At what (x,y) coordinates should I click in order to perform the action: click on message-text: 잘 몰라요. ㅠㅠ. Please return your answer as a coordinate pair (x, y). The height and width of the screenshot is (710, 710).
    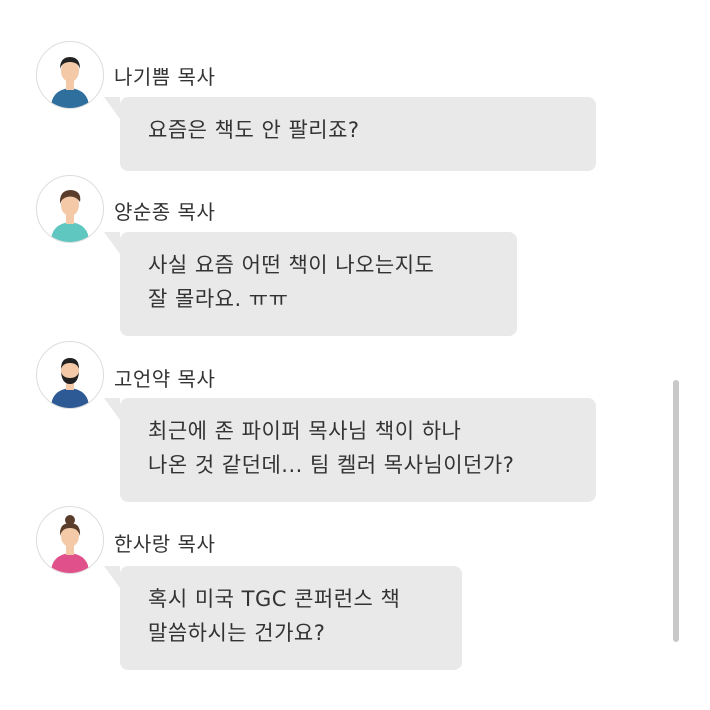
    Looking at the image, I should click on (218, 299).